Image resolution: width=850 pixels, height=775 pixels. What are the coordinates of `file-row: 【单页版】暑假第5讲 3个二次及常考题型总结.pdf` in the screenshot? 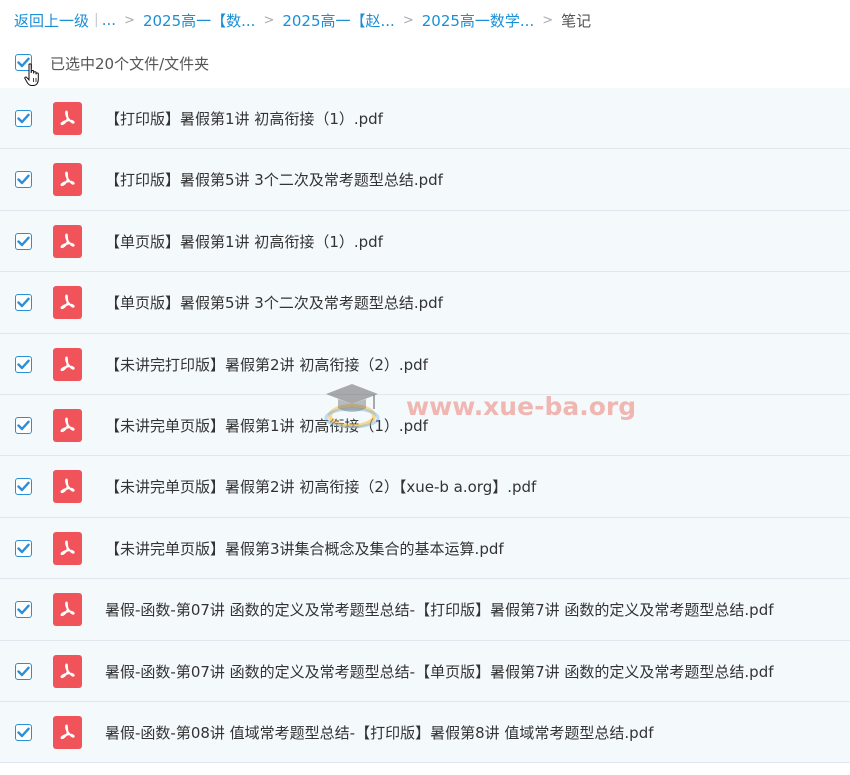 It's located at (425, 303).